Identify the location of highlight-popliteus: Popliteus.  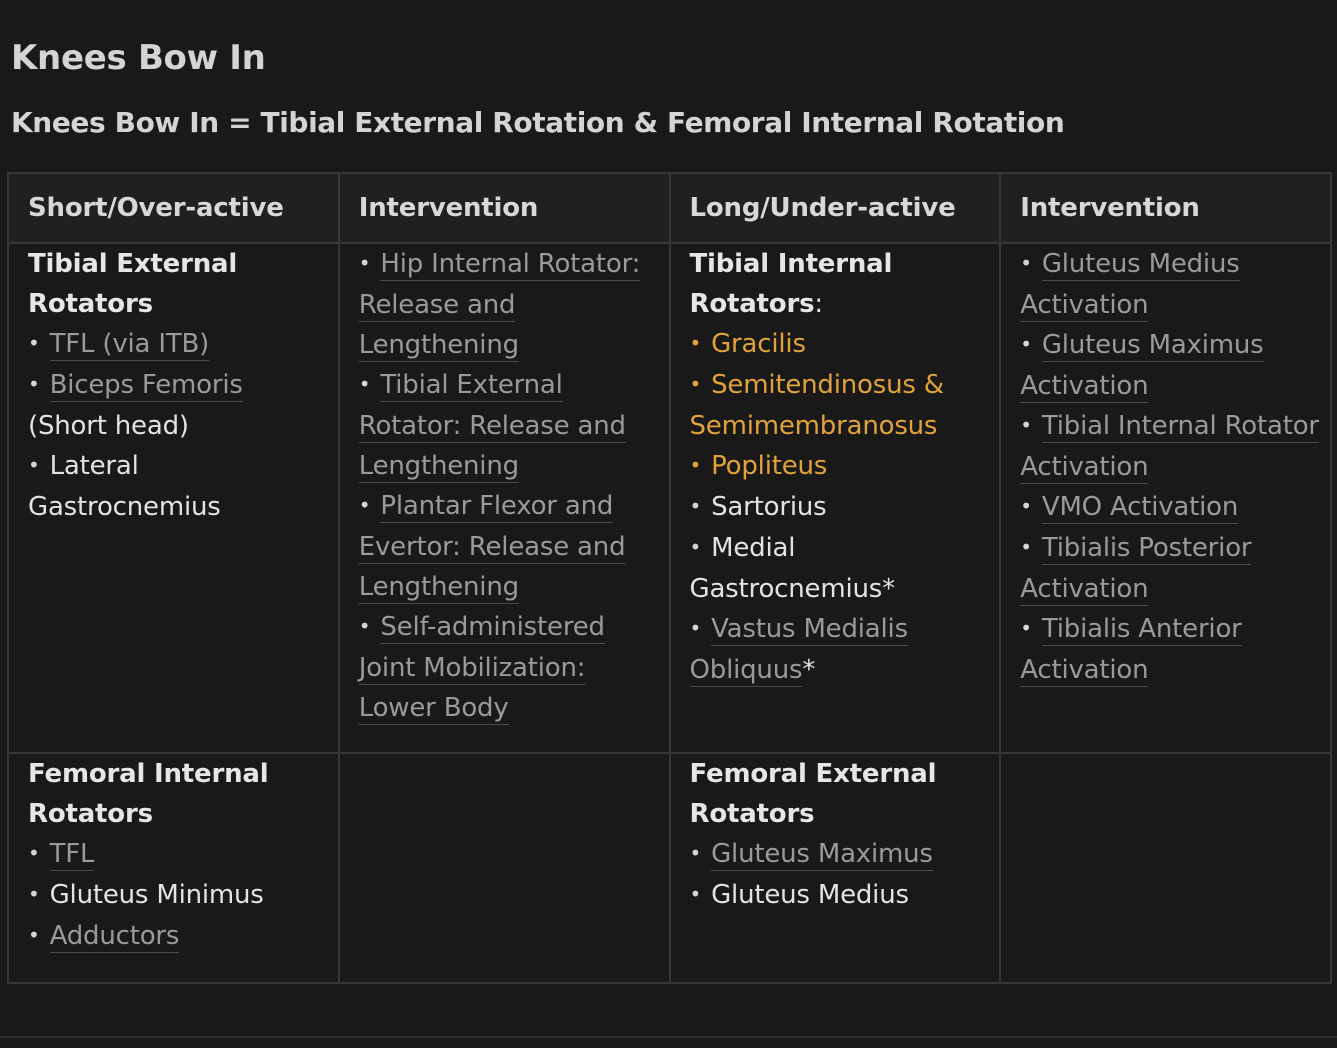
(769, 466).